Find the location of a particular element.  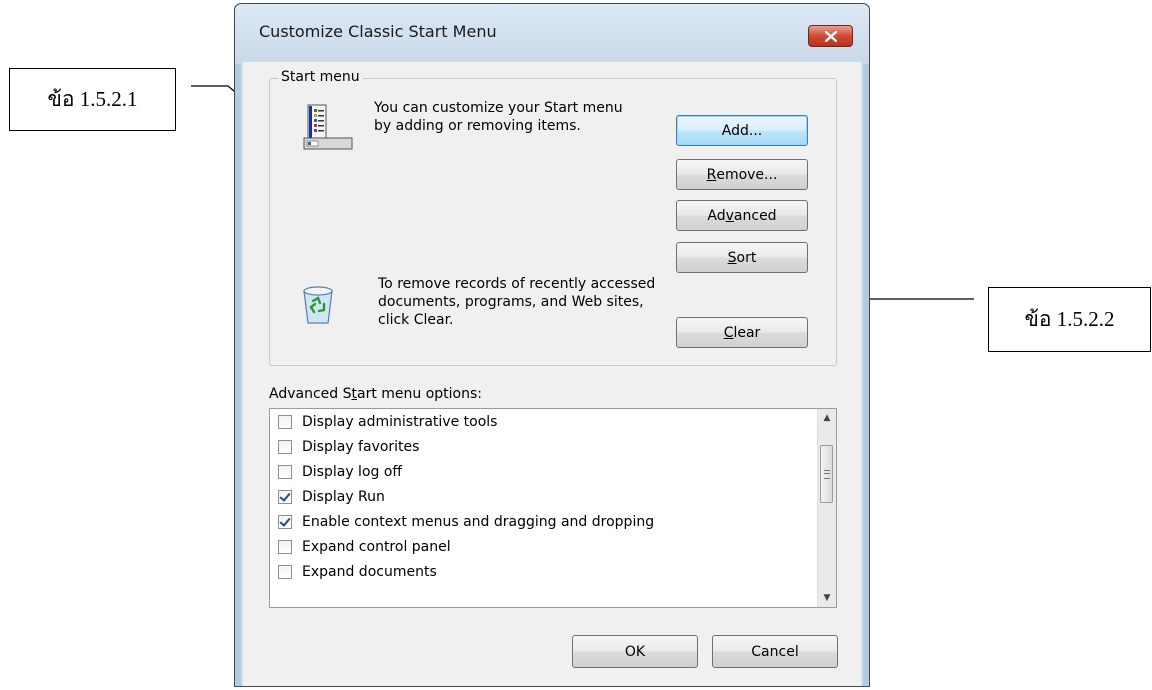

remove-mnemonic: R is located at coordinates (711, 174).